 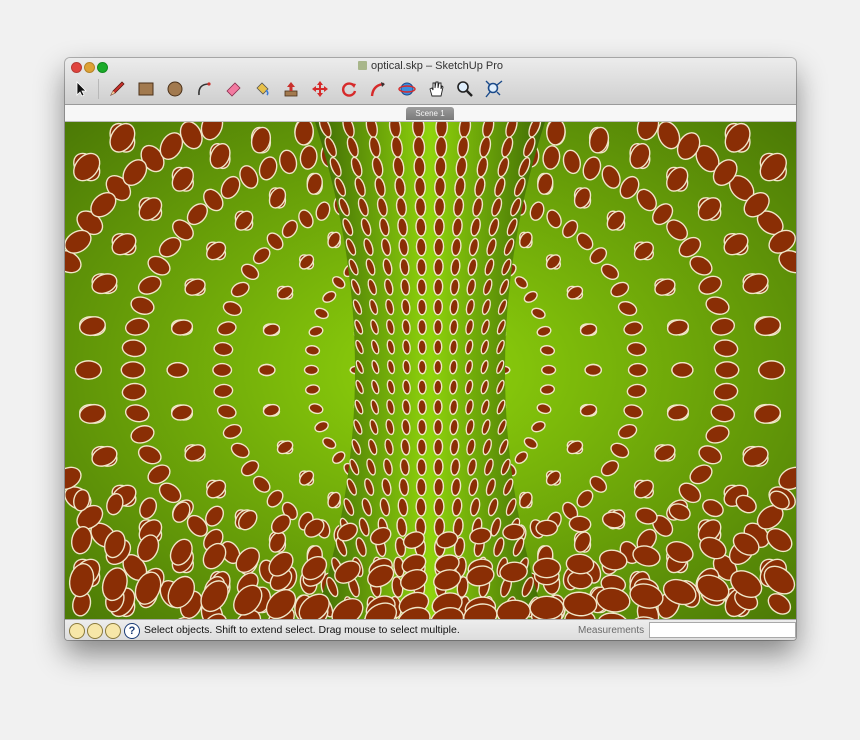 What do you see at coordinates (132, 631) in the screenshot?
I see `help-icon: ?` at bounding box center [132, 631].